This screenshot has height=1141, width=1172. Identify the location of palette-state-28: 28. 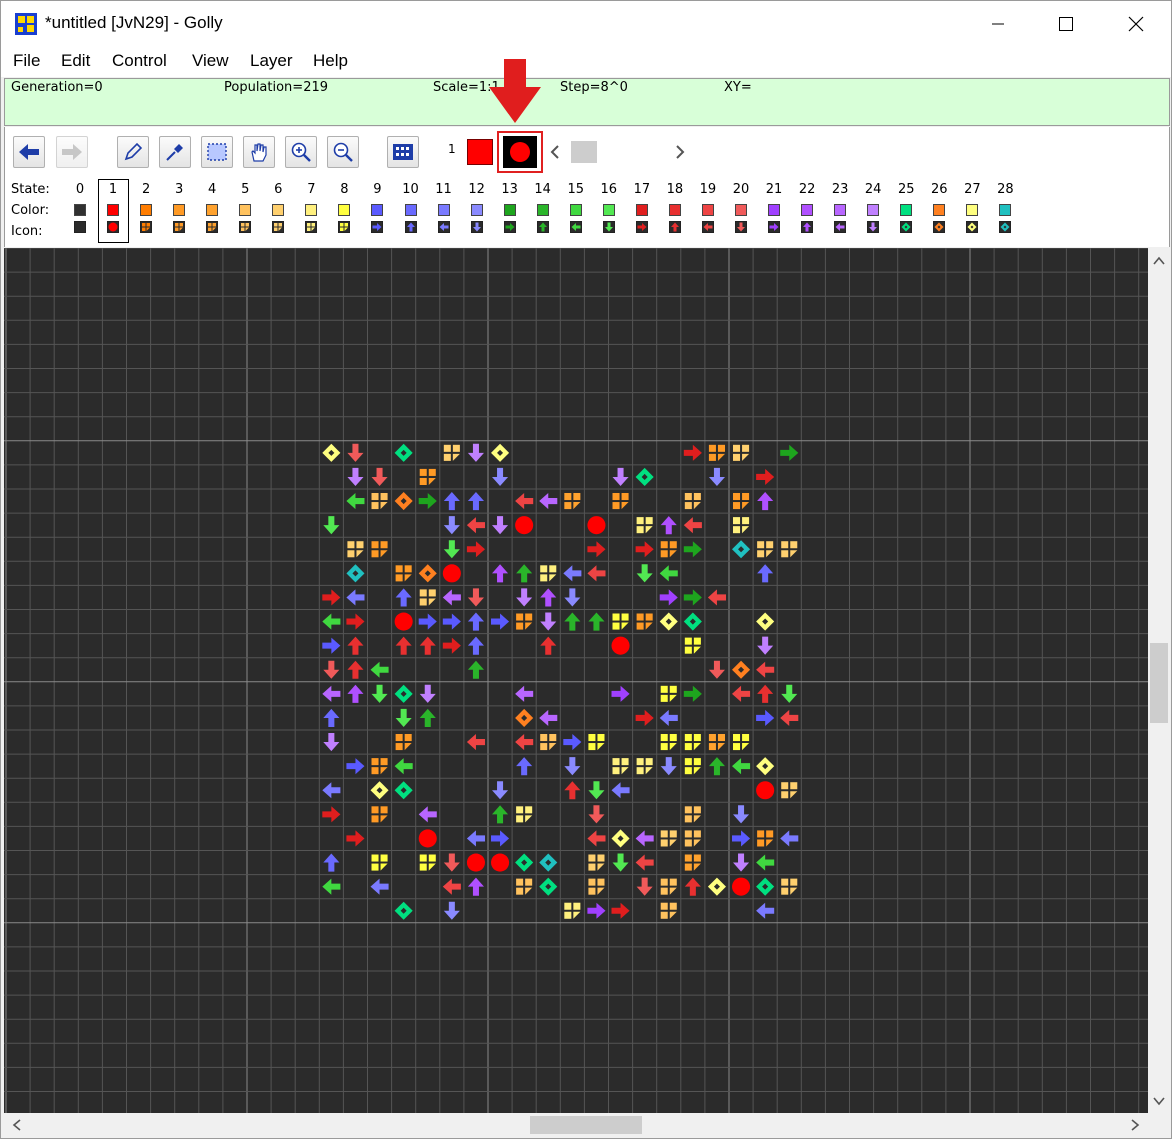
(1005, 206).